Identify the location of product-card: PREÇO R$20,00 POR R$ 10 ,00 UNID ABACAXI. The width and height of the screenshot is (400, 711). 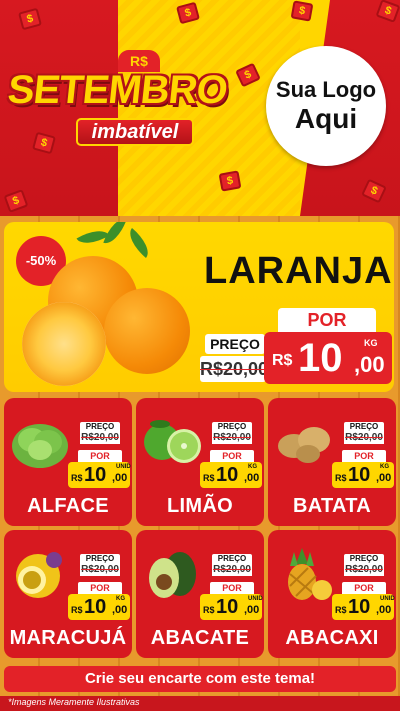
(332, 594).